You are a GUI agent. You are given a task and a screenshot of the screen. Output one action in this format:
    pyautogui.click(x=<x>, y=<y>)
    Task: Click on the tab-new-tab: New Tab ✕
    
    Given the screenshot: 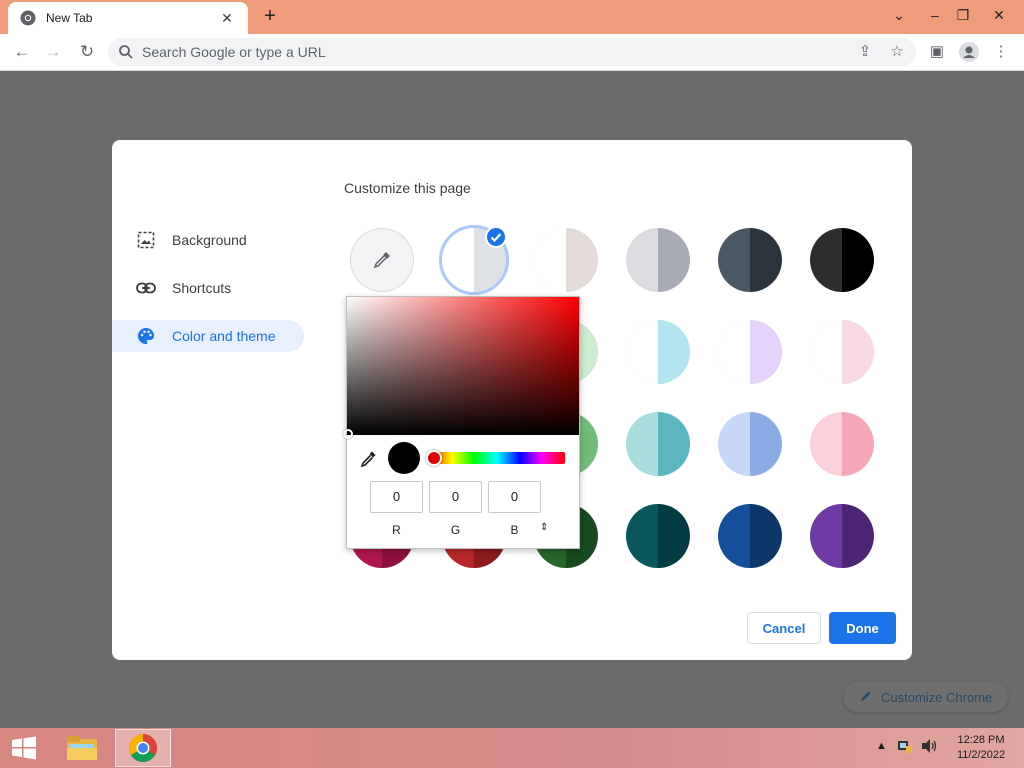 What is the action you would take?
    pyautogui.click(x=128, y=18)
    